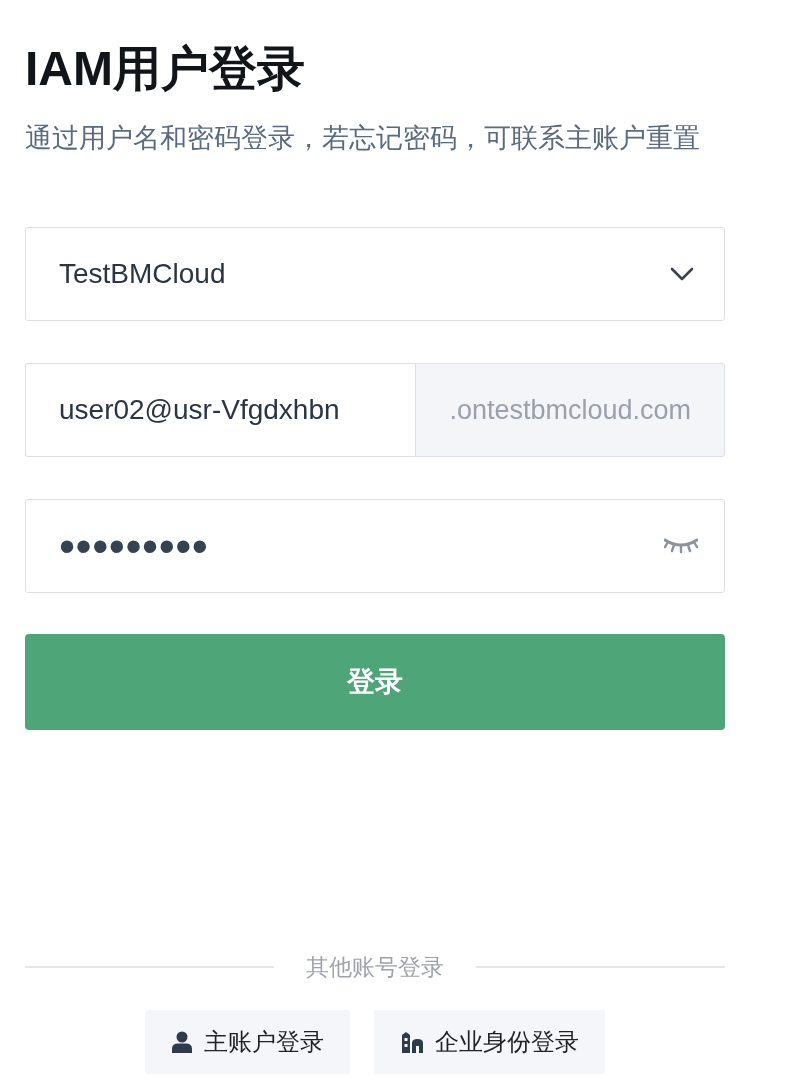  I want to click on building-icon, so click(412, 1042).